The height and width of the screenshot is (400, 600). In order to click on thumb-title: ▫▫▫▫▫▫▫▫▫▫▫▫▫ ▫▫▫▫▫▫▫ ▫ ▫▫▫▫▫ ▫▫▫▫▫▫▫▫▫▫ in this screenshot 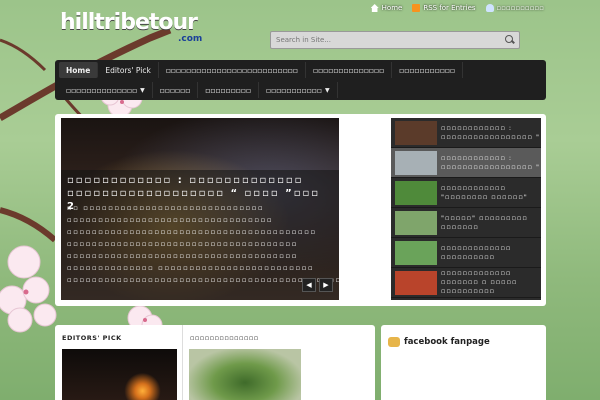, I will do `click(479, 282)`.